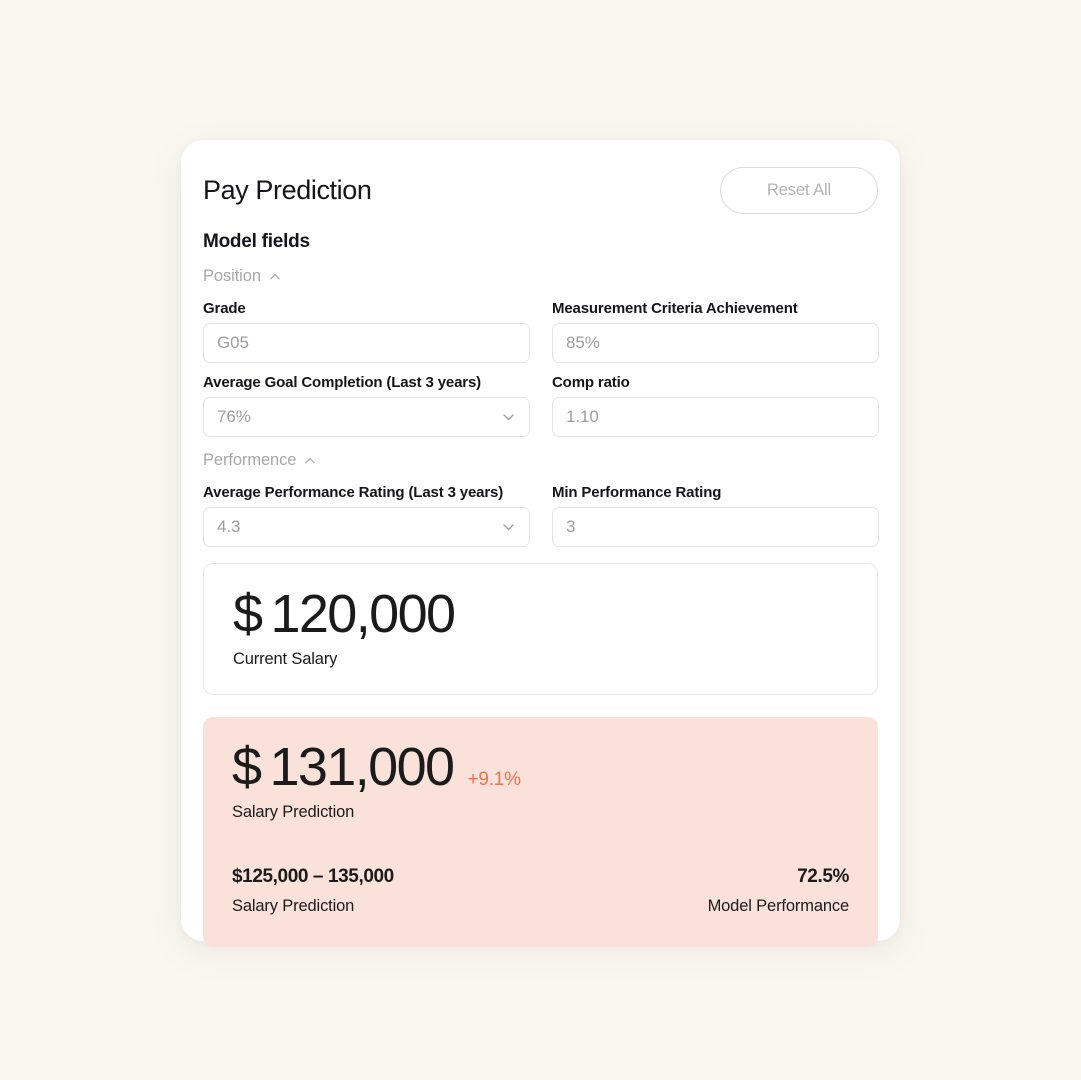 The height and width of the screenshot is (1080, 1081). What do you see at coordinates (248, 614) in the screenshot?
I see `current-salary-currency: $` at bounding box center [248, 614].